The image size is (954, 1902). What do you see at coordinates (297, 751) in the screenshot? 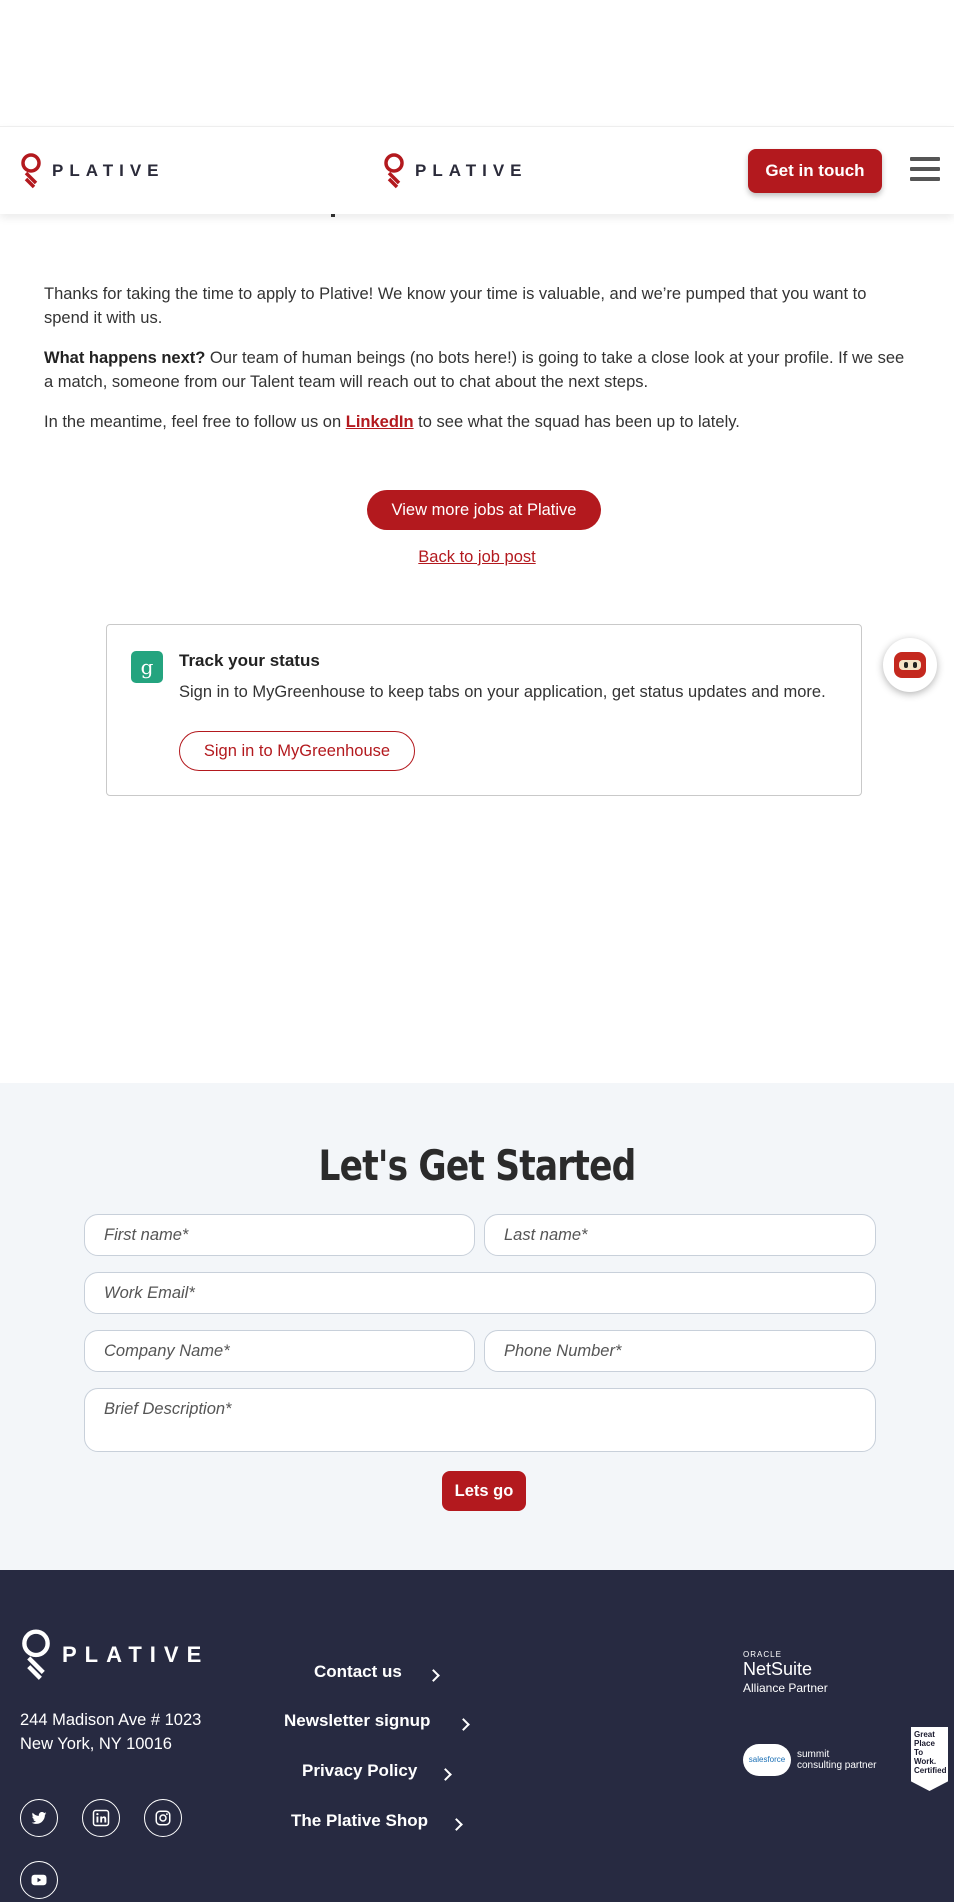
I see `sign-in-mygreenhouse-button: Sign in to MyGreenhouse` at bounding box center [297, 751].